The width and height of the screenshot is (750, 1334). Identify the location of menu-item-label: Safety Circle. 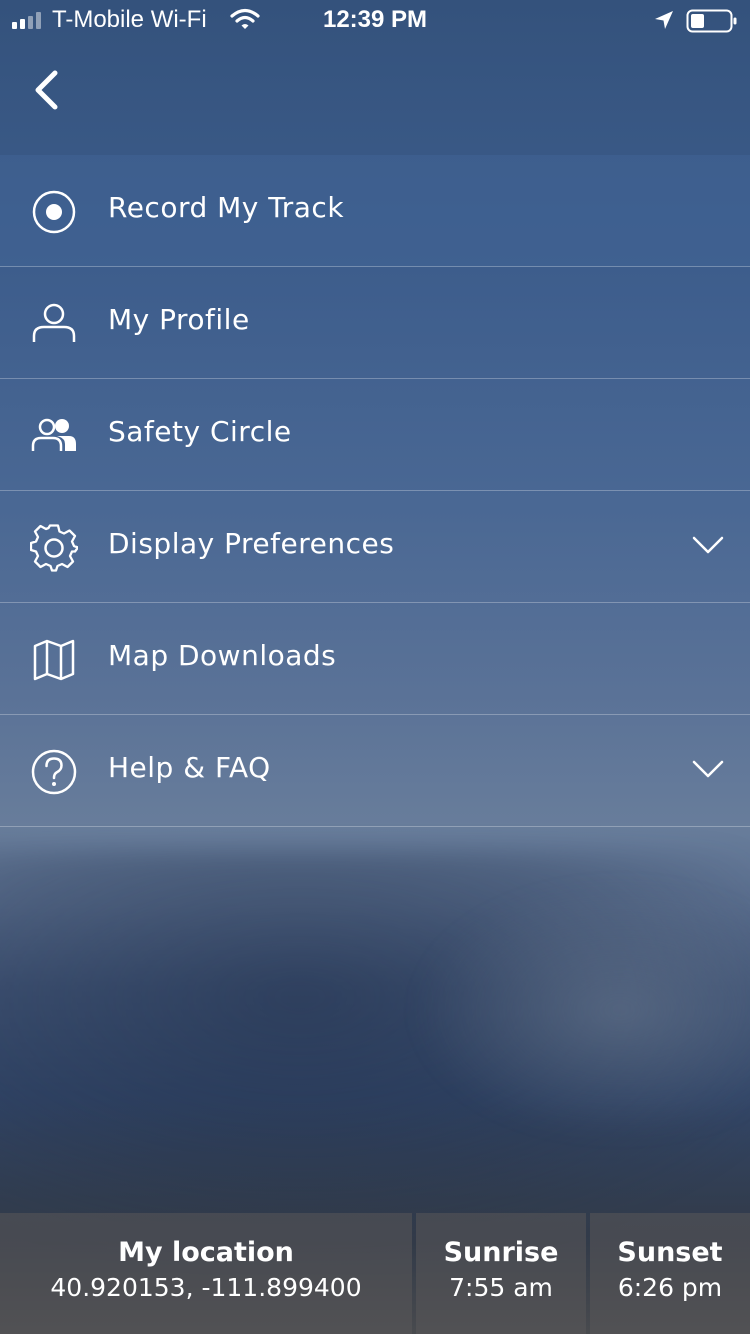
(200, 431).